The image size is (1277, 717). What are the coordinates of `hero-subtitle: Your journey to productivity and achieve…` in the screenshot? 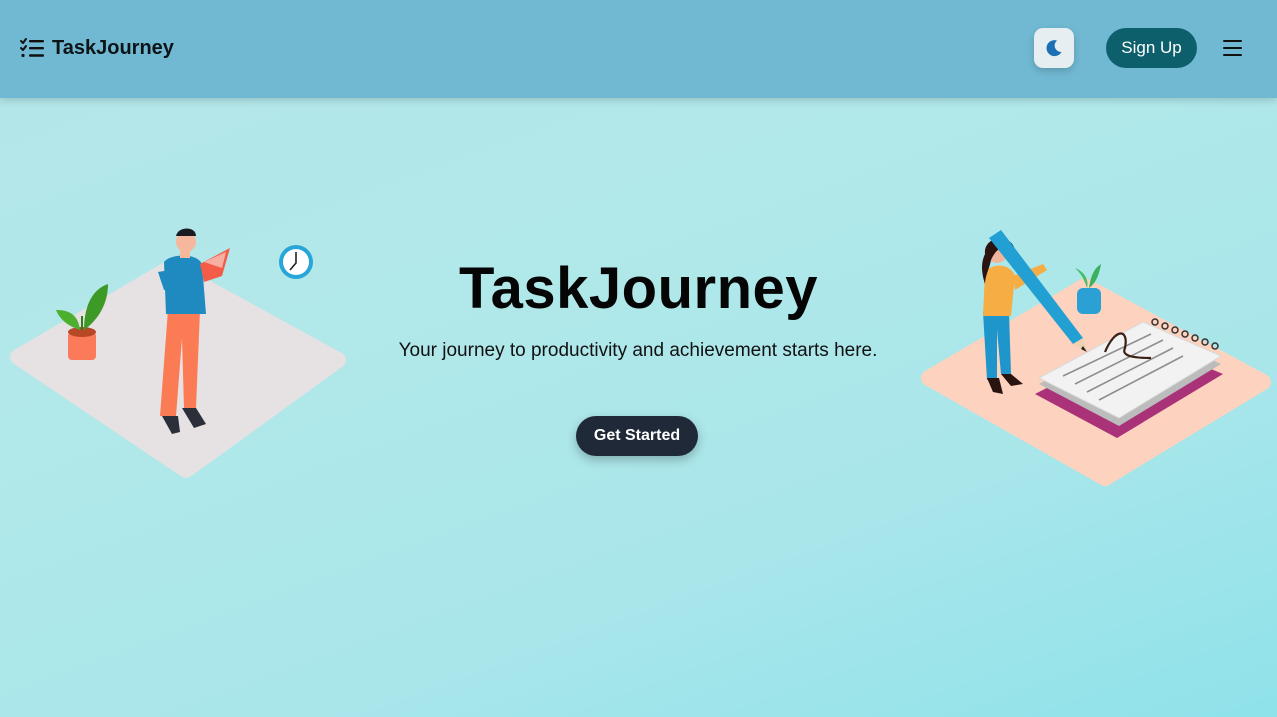 It's located at (638, 350).